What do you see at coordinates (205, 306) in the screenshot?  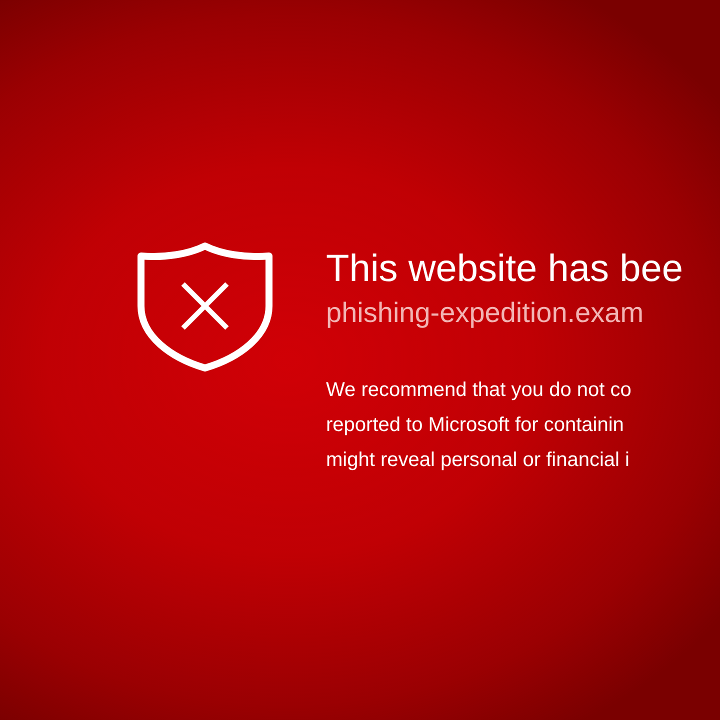 I see `shield-x-icon` at bounding box center [205, 306].